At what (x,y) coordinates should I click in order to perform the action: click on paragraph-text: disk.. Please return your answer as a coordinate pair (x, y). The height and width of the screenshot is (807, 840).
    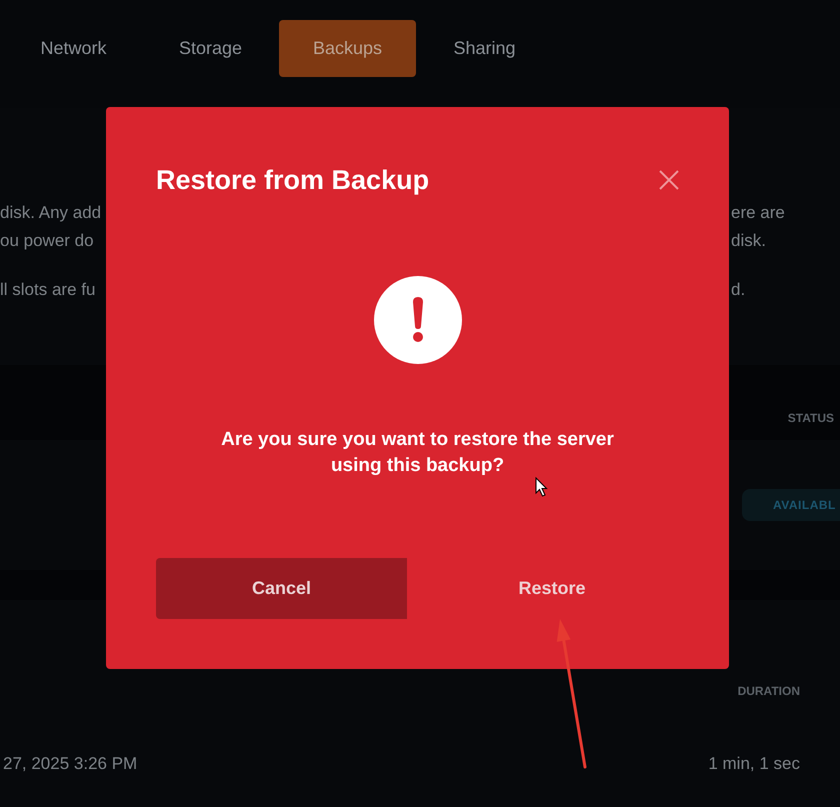
    Looking at the image, I should click on (748, 241).